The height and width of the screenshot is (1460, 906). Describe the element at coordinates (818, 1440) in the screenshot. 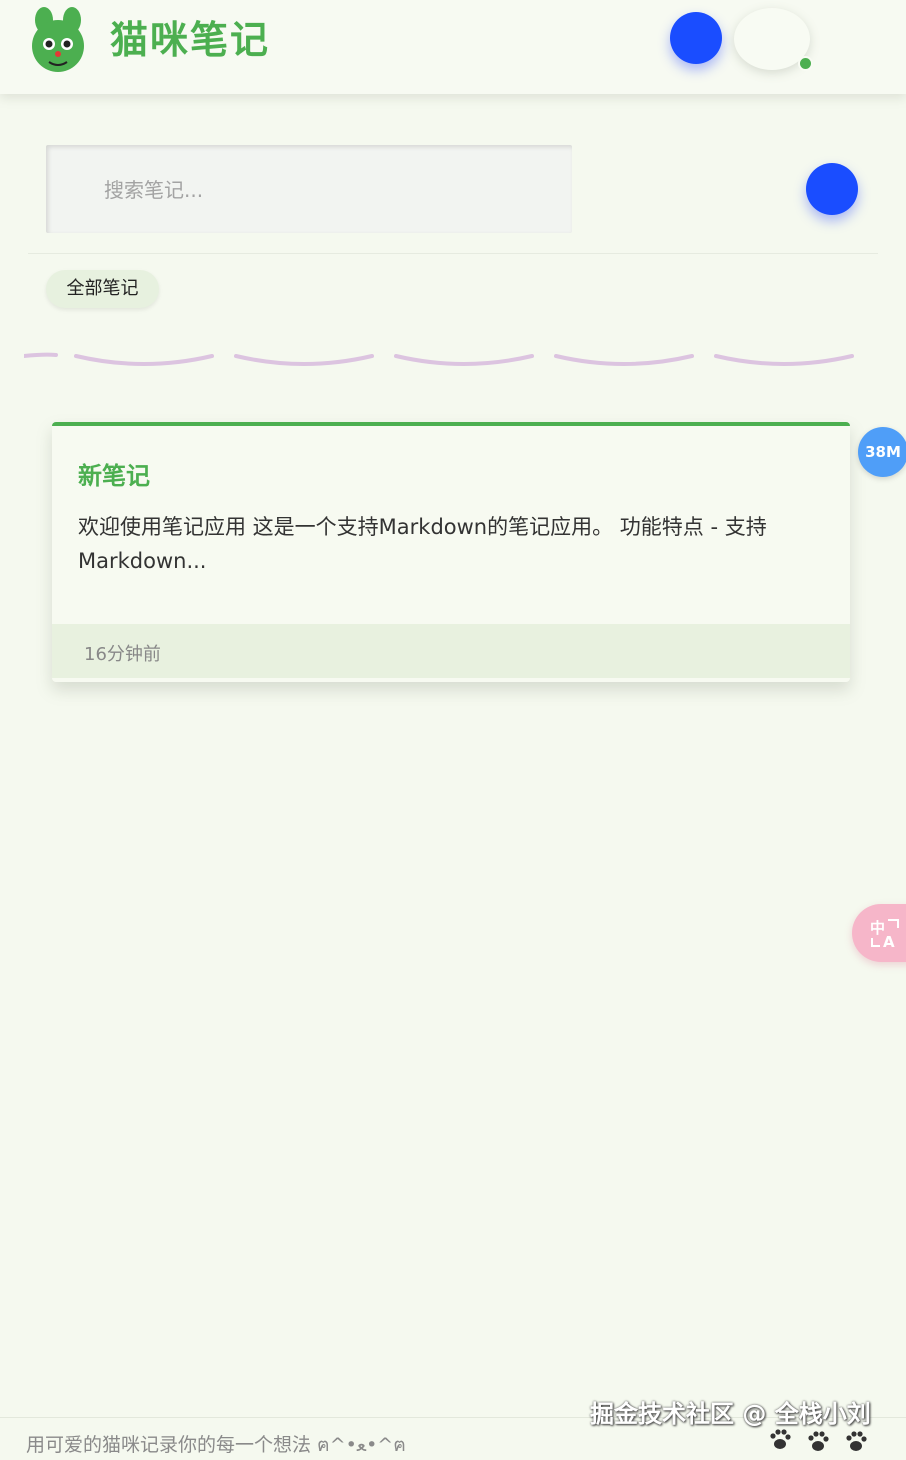

I see `paw-prints-icon` at that location.